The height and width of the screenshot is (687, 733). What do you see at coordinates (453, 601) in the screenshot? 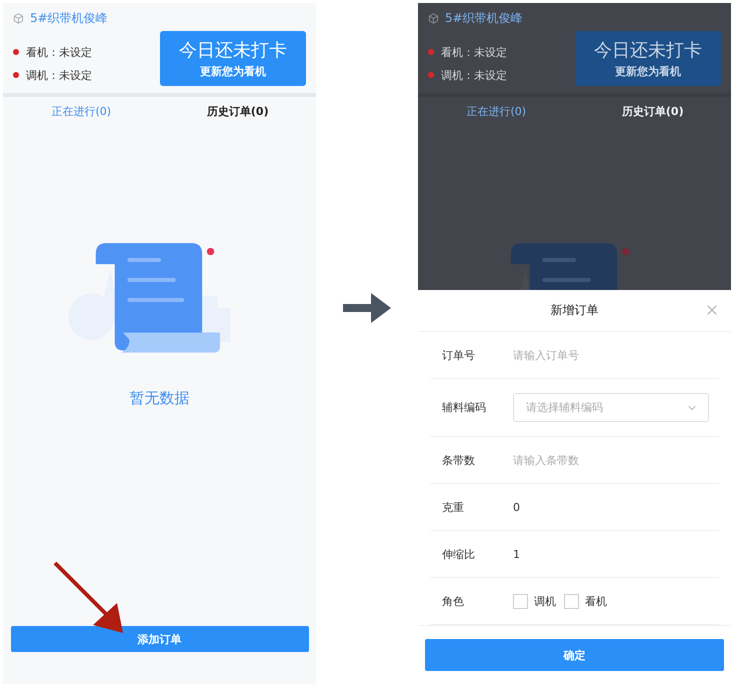
I see `field-label: 角色` at bounding box center [453, 601].